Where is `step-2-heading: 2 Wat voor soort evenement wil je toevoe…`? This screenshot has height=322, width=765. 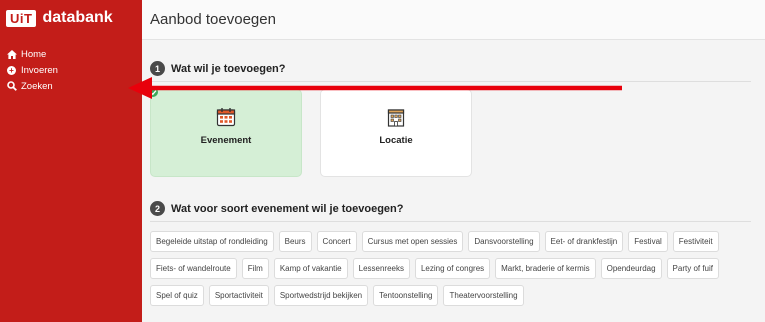
step-2-heading: 2 Wat voor soort evenement wil je toevoe… is located at coordinates (276, 208).